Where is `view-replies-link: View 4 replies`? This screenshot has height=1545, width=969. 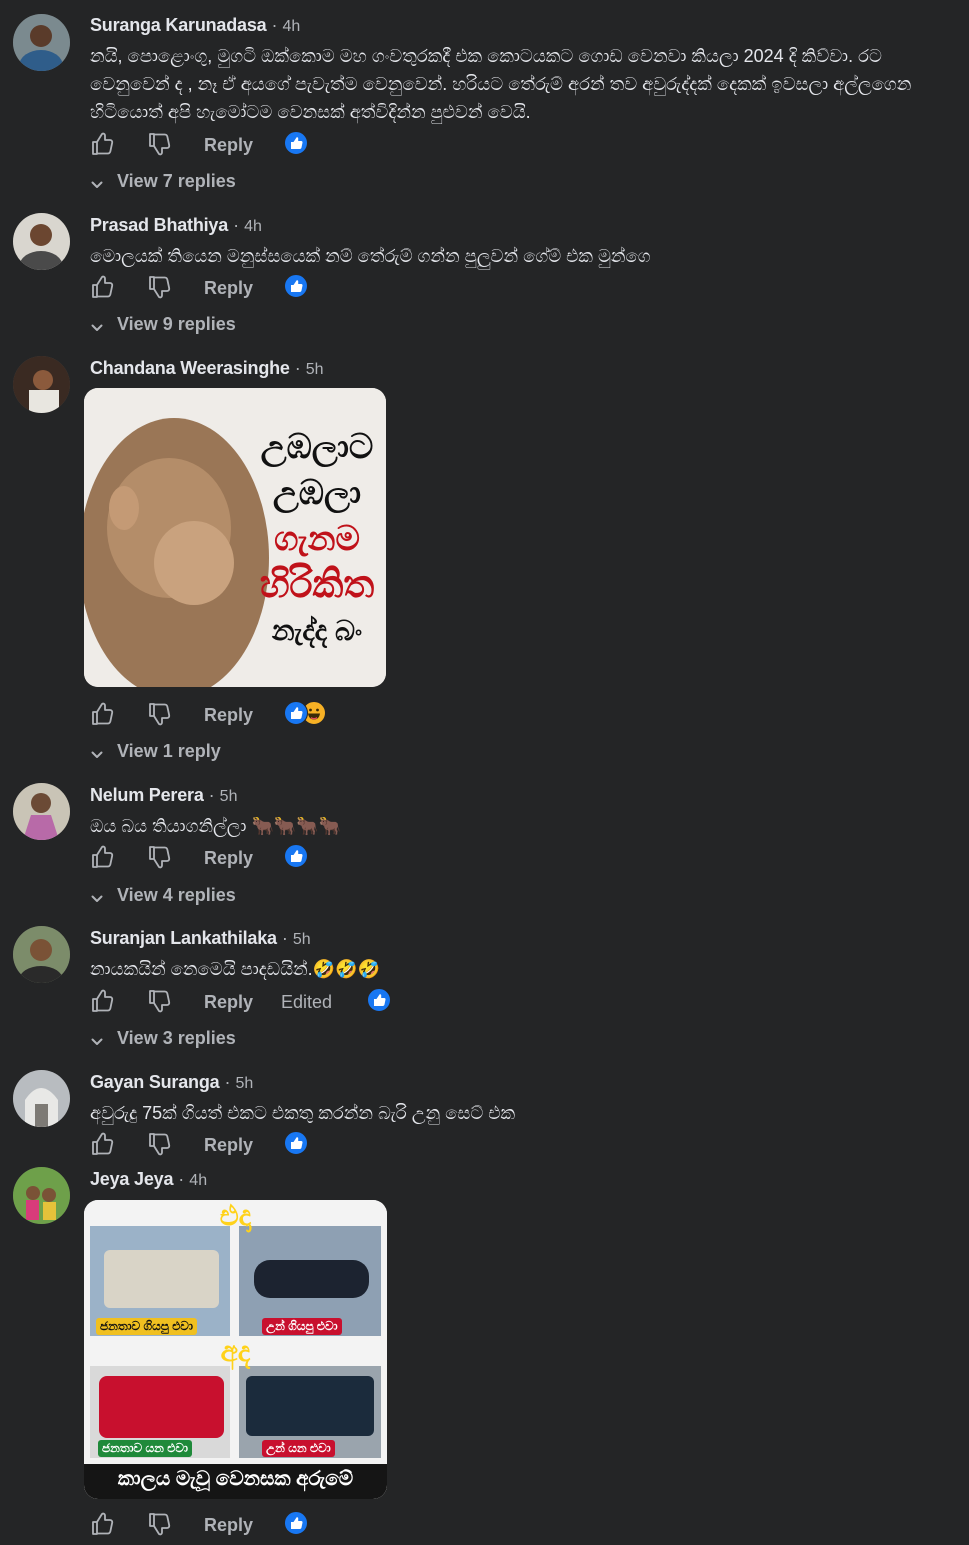
view-replies-link: View 4 replies is located at coordinates (200, 897).